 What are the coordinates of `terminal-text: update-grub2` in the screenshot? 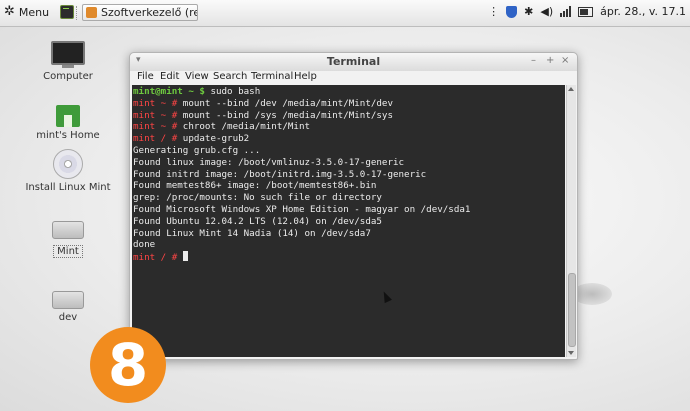 It's located at (213, 139).